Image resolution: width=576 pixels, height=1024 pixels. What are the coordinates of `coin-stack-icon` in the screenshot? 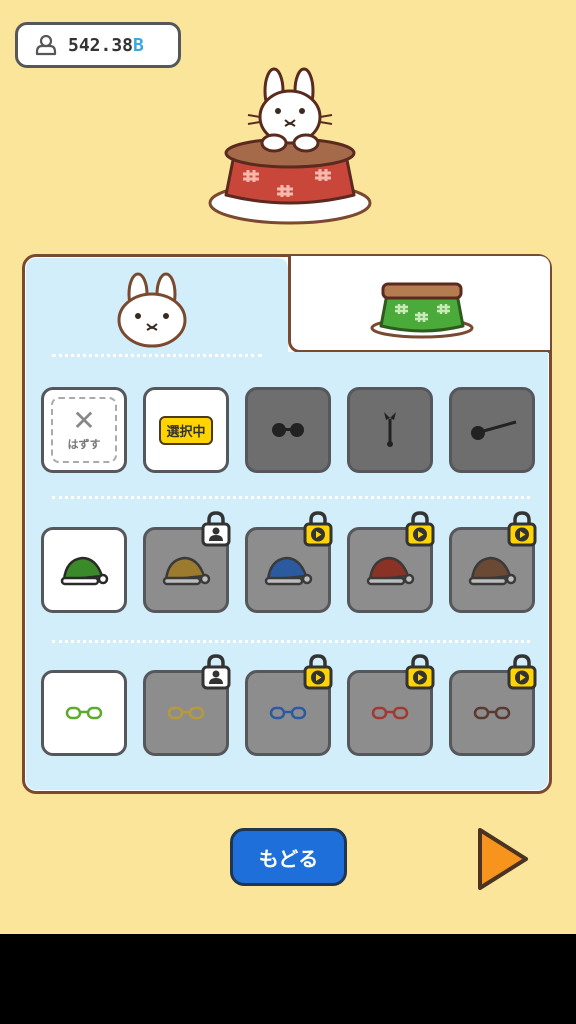 It's located at (46, 45).